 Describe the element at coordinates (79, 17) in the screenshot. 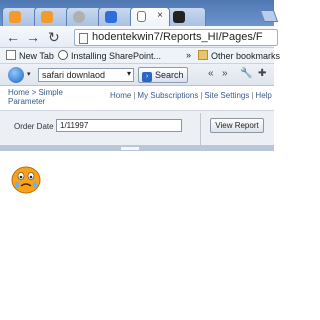

I see `apple-icon` at that location.